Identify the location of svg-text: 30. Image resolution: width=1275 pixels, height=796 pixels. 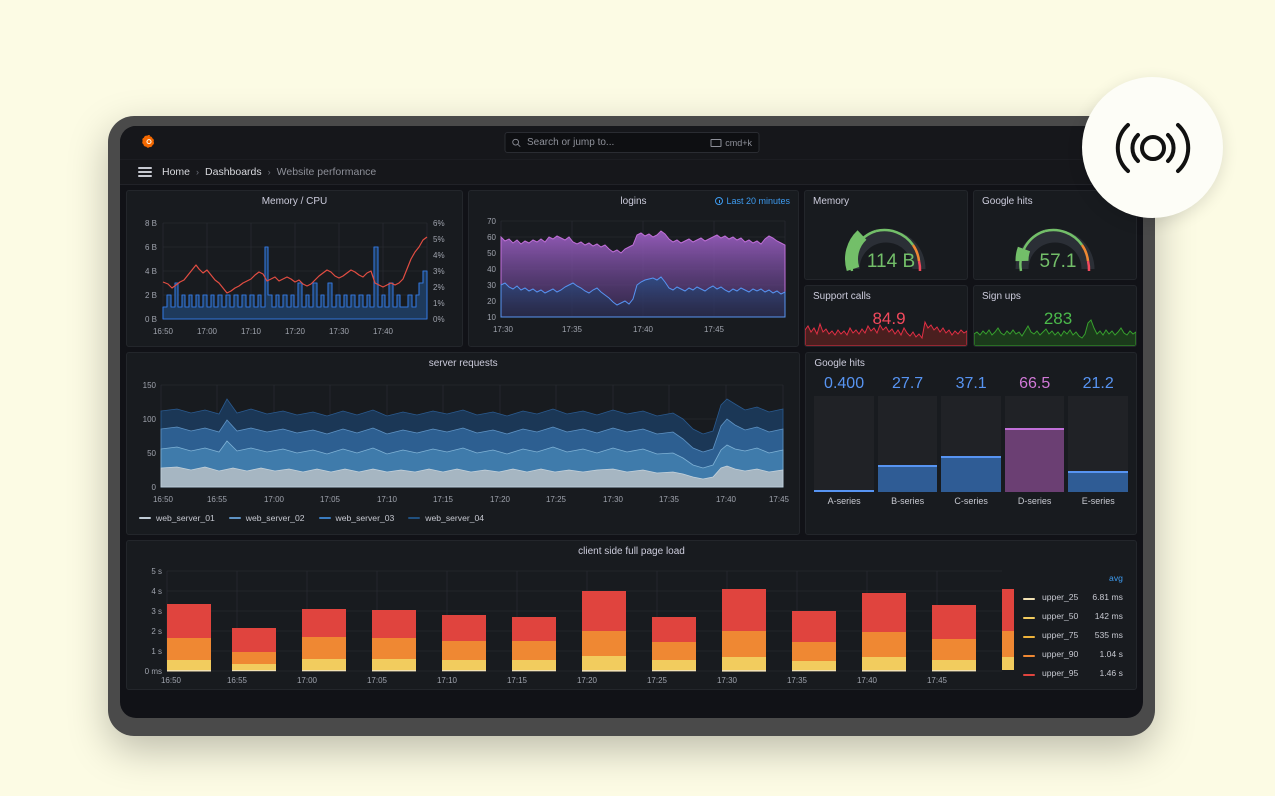
(491, 285).